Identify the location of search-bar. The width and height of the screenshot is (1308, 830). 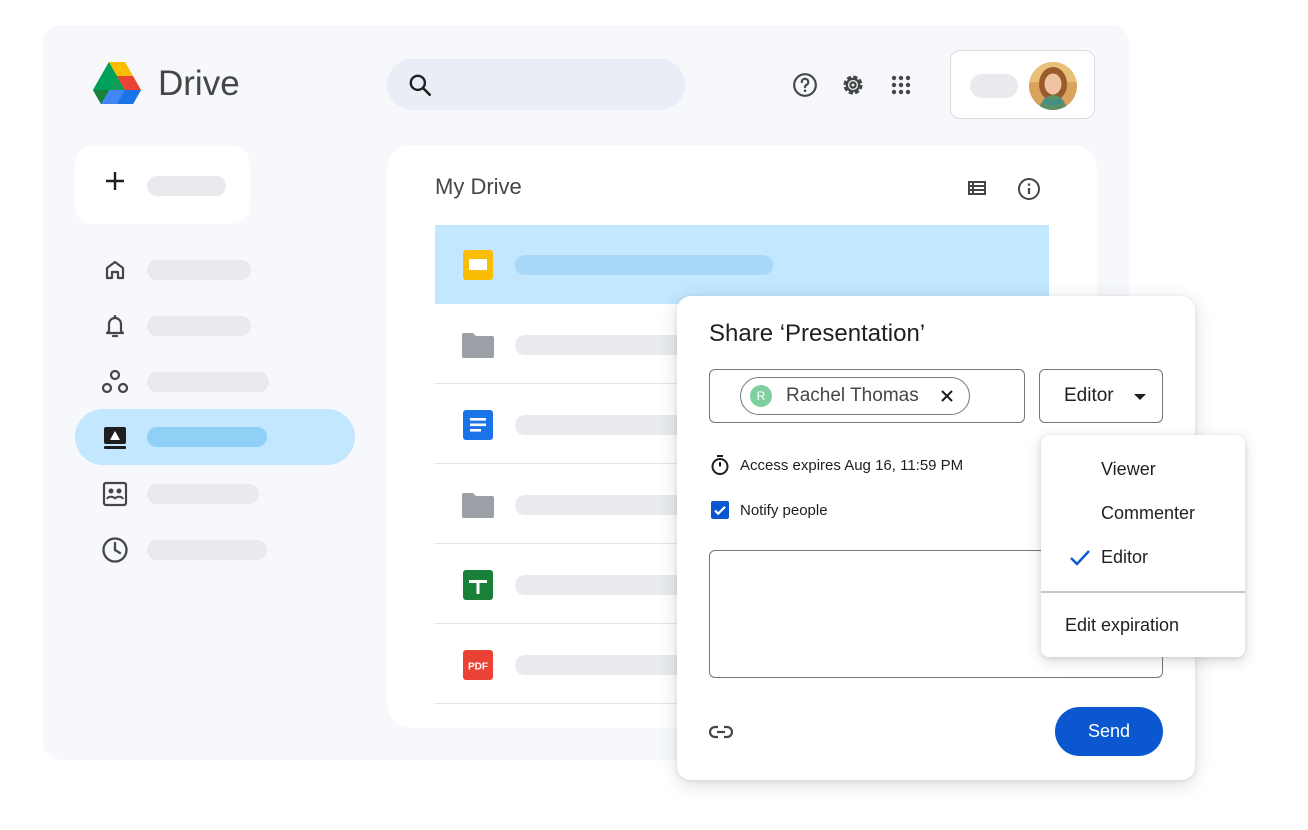
(536, 84).